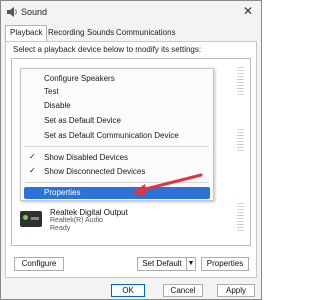  What do you see at coordinates (95, 171) in the screenshot?
I see `menu-item-label: Show Disconnected Devices` at bounding box center [95, 171].